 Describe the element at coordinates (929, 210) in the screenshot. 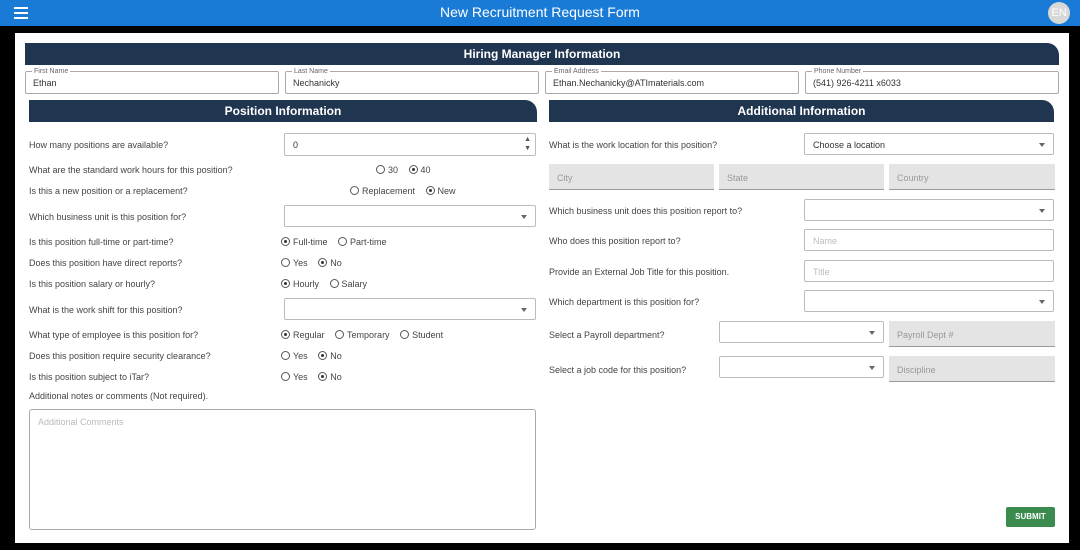

I see `report-unit-select` at that location.